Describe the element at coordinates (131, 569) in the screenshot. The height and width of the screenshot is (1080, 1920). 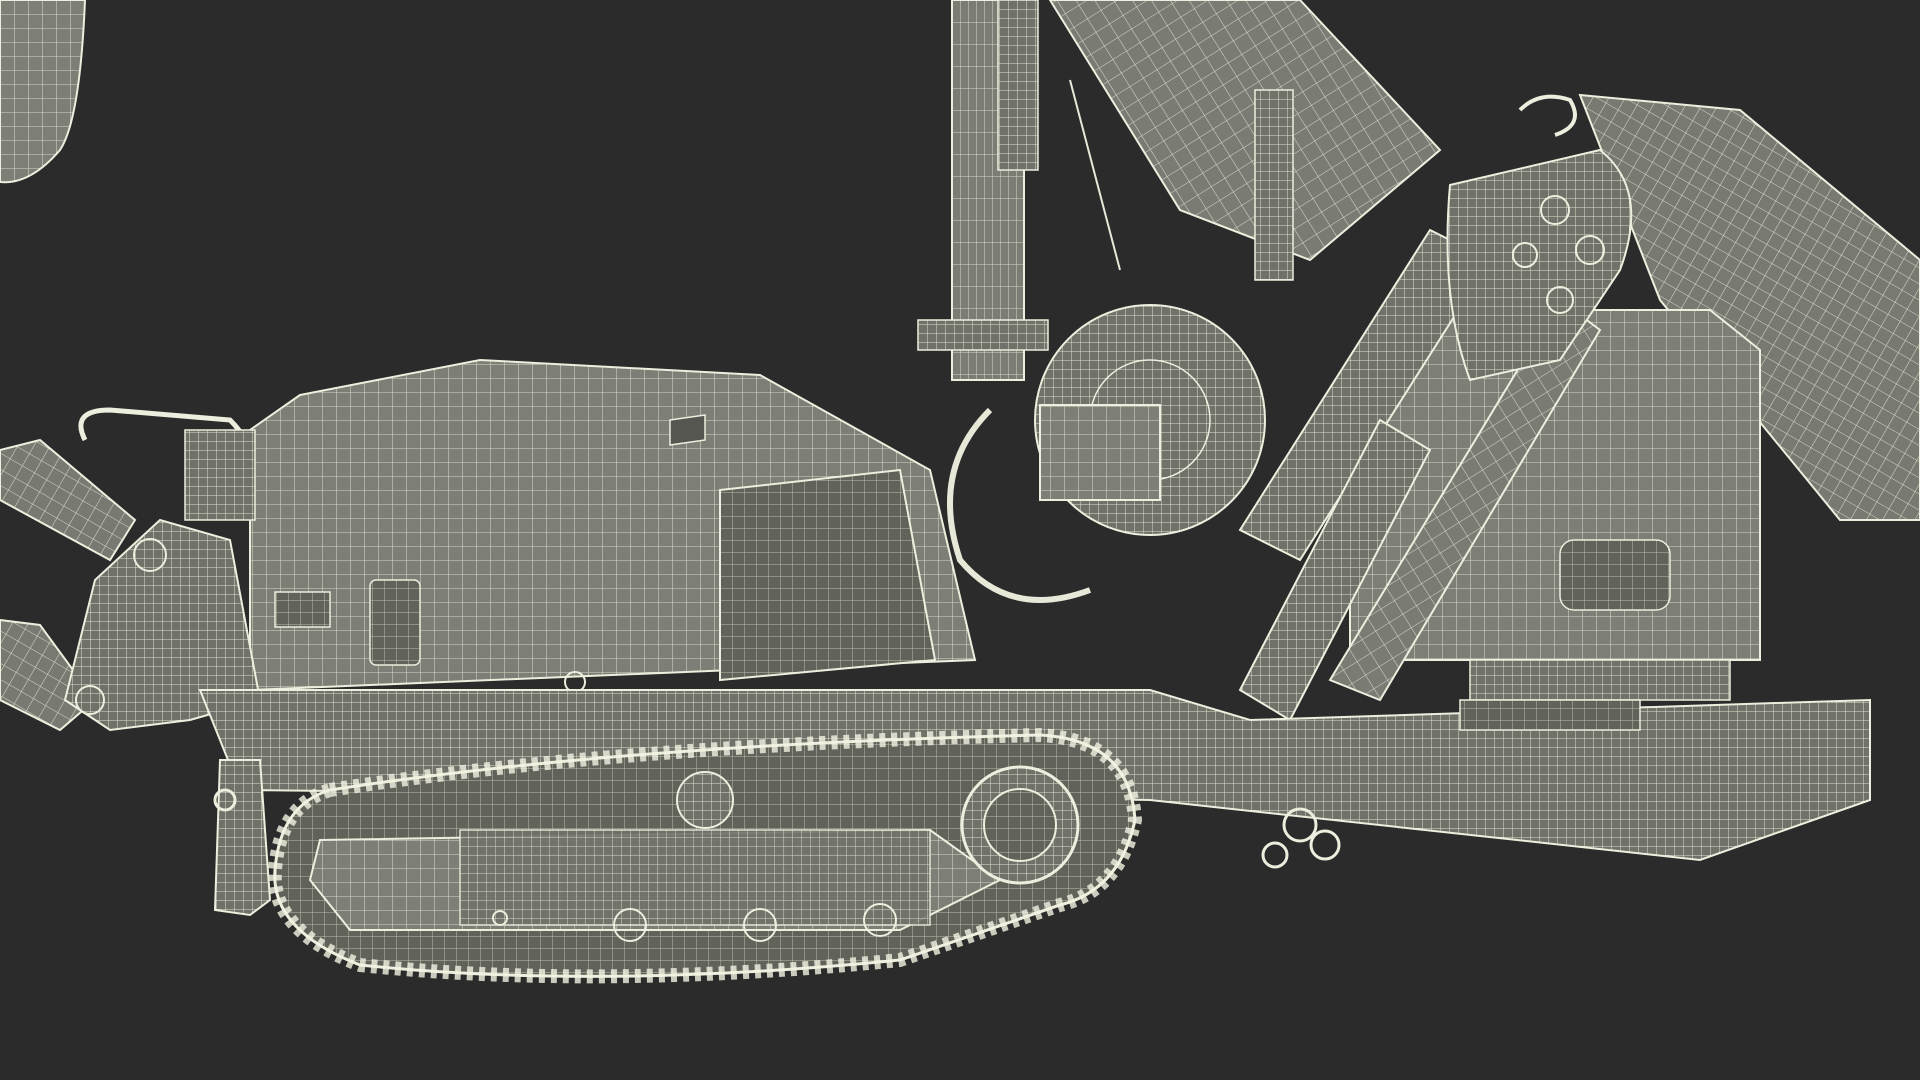
I see `left-arm` at that location.